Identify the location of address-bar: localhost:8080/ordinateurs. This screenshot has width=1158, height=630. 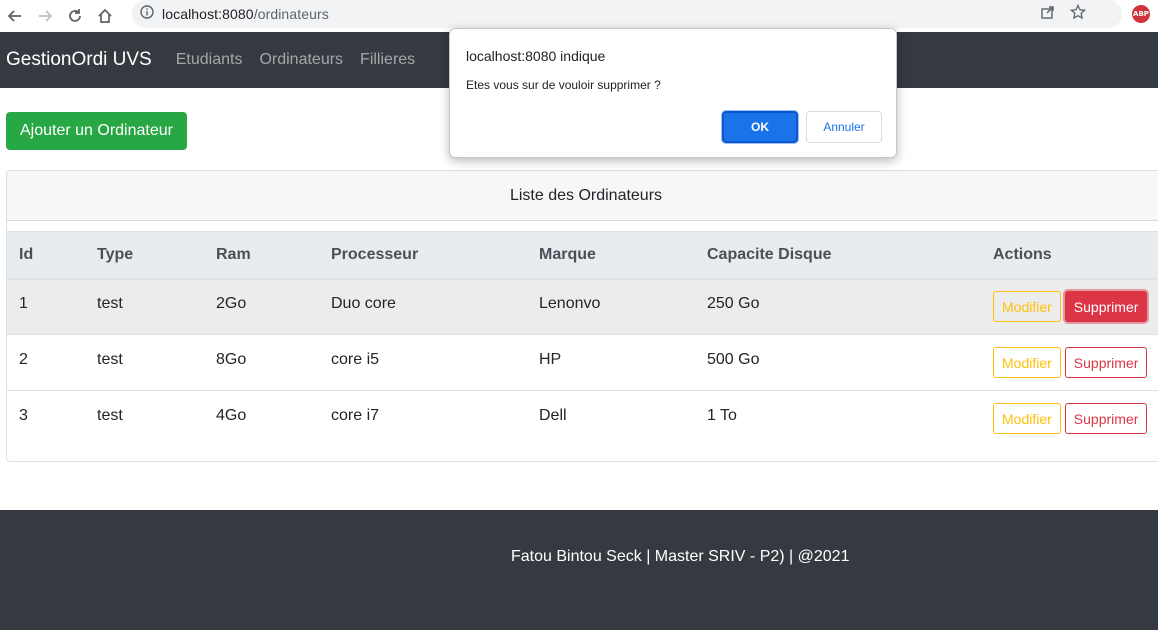
(627, 14).